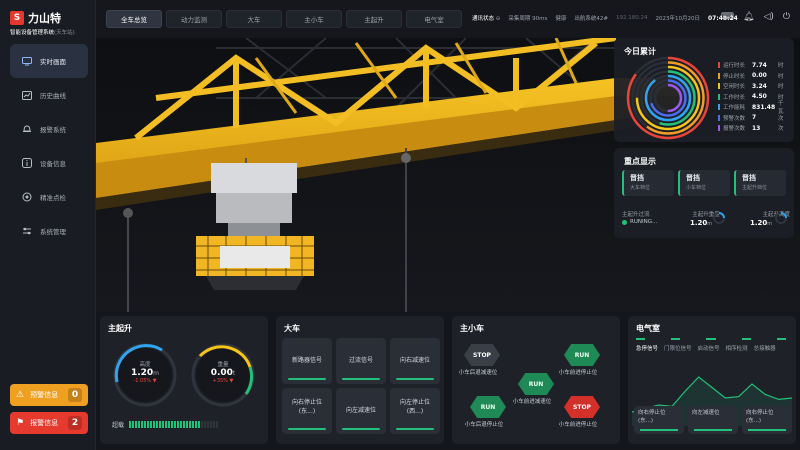  What do you see at coordinates (307, 361) in the screenshot?
I see `breaker-signal: 新路器信号` at bounding box center [307, 361].